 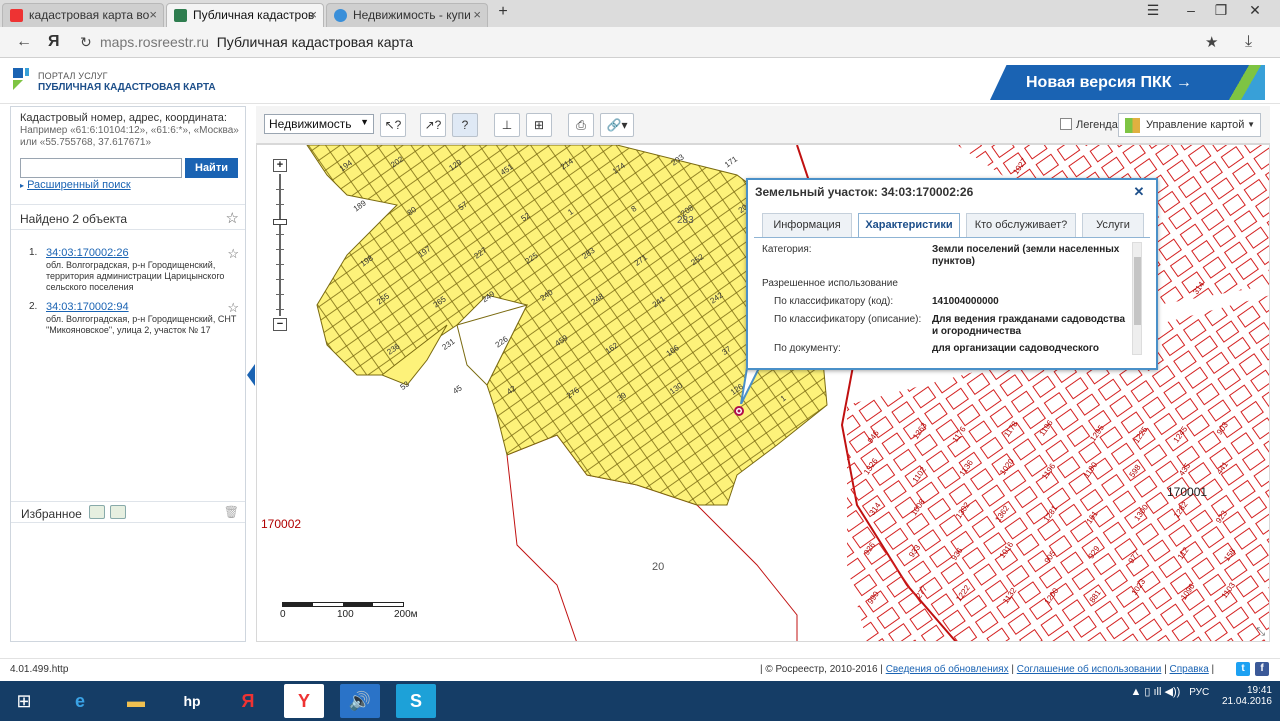 I want to click on system-tray: ▲ ▯ ıll ◀)) РУС 19:41 21.04.2016, so click(x=1201, y=696).